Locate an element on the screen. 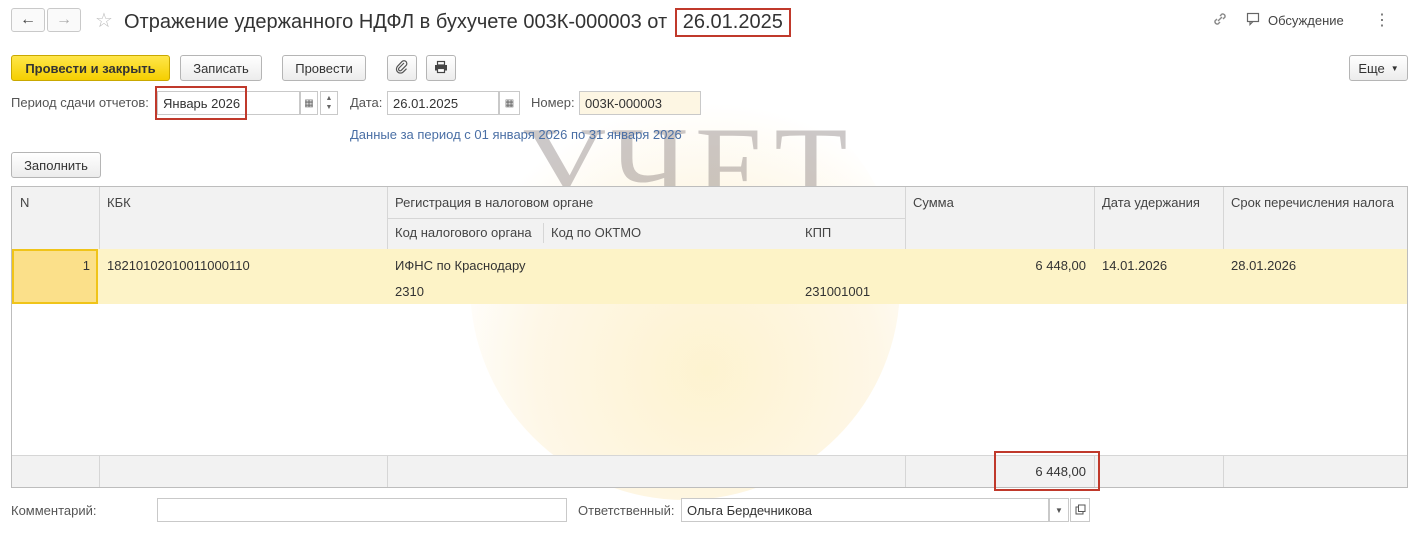  comment-label: Комментарий: is located at coordinates (54, 510).